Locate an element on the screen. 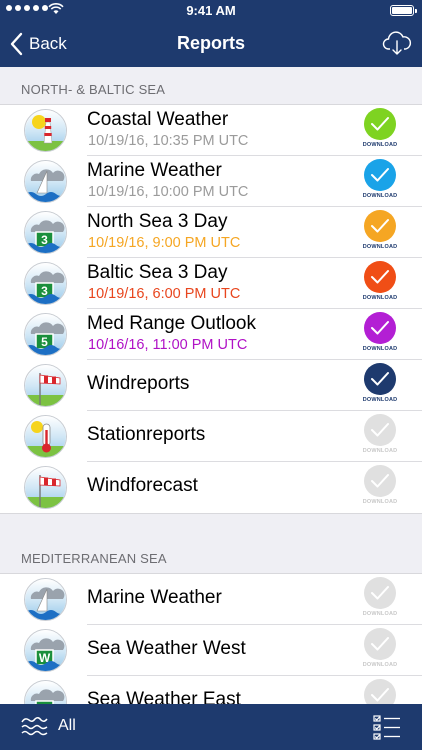 The image size is (422, 750). waves-icon is located at coordinates (34, 726).